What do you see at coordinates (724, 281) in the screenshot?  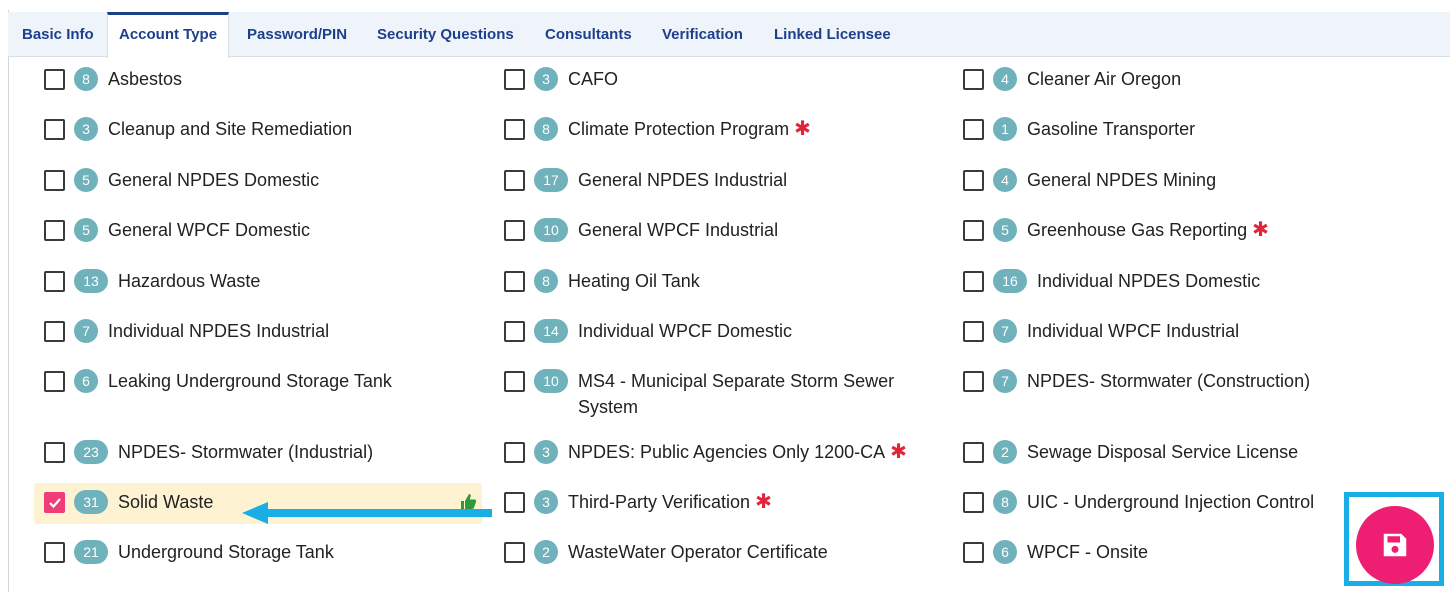 I see `account-type-option-heating-oil-tank: 8 Heating Oil Tank` at bounding box center [724, 281].